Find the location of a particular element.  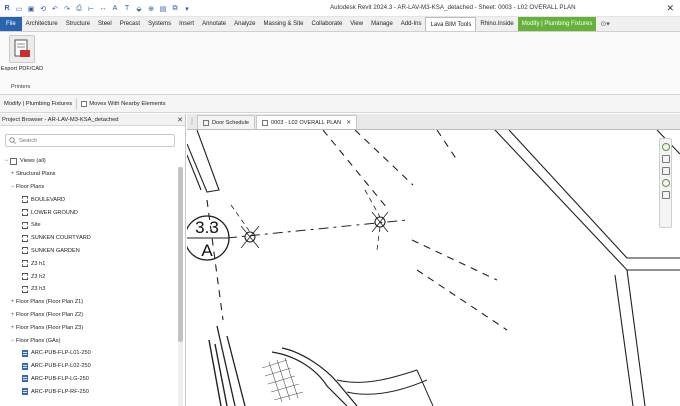

browser-tree-node: + Floor Plans (Floor Plan Z1) is located at coordinates (89, 302).